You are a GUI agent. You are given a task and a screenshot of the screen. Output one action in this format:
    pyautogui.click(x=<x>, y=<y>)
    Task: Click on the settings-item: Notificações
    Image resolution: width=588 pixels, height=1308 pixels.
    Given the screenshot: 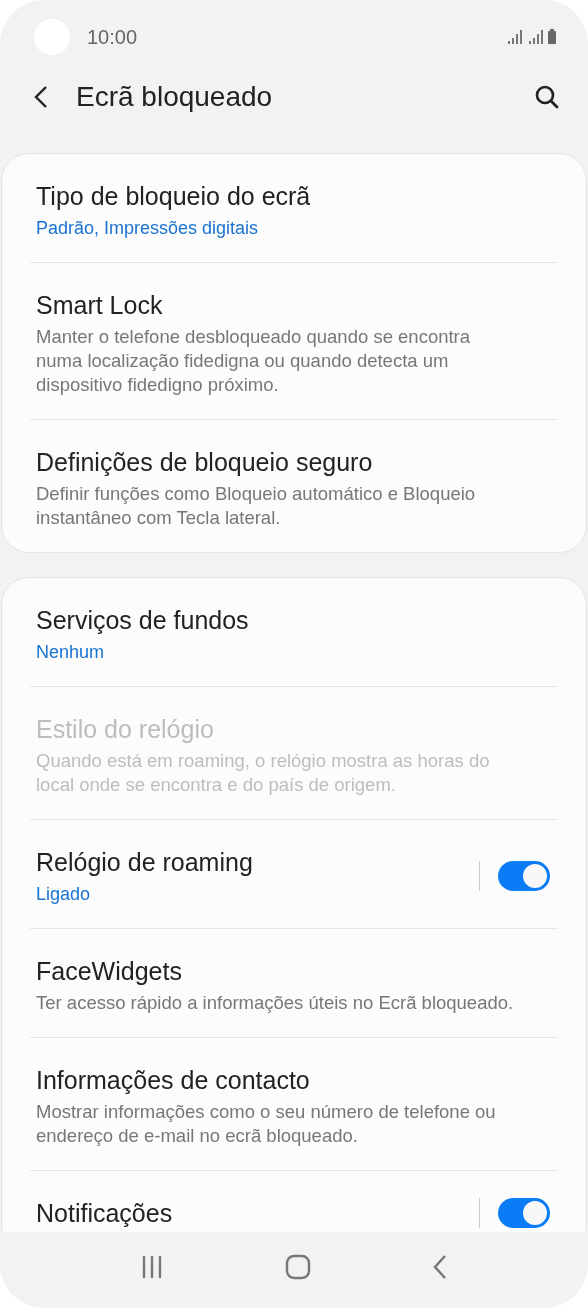 What is the action you would take?
    pyautogui.click(x=294, y=1201)
    